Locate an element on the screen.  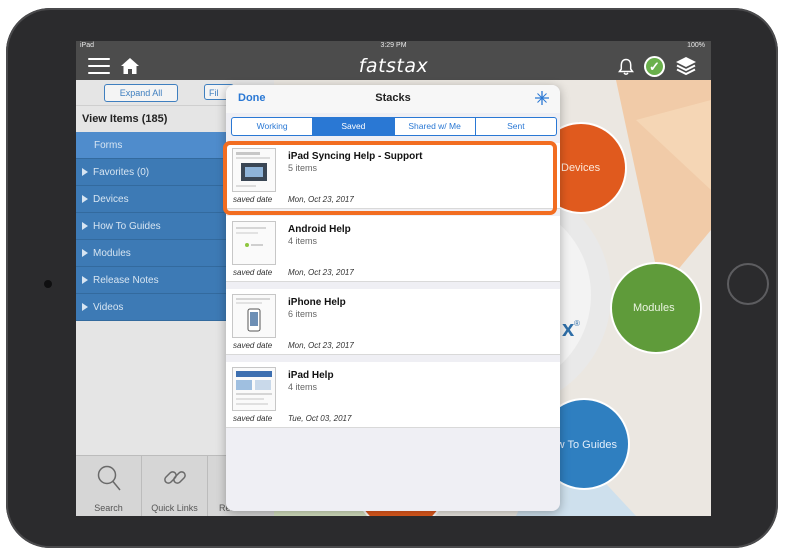
stack-title: iPhone Help is located at coordinates (317, 302).